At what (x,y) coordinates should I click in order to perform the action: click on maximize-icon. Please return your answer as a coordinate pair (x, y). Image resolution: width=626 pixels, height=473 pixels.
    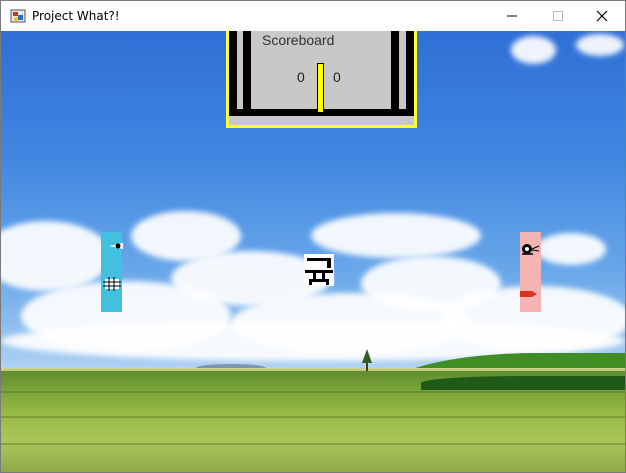
    Looking at the image, I should click on (558, 16).